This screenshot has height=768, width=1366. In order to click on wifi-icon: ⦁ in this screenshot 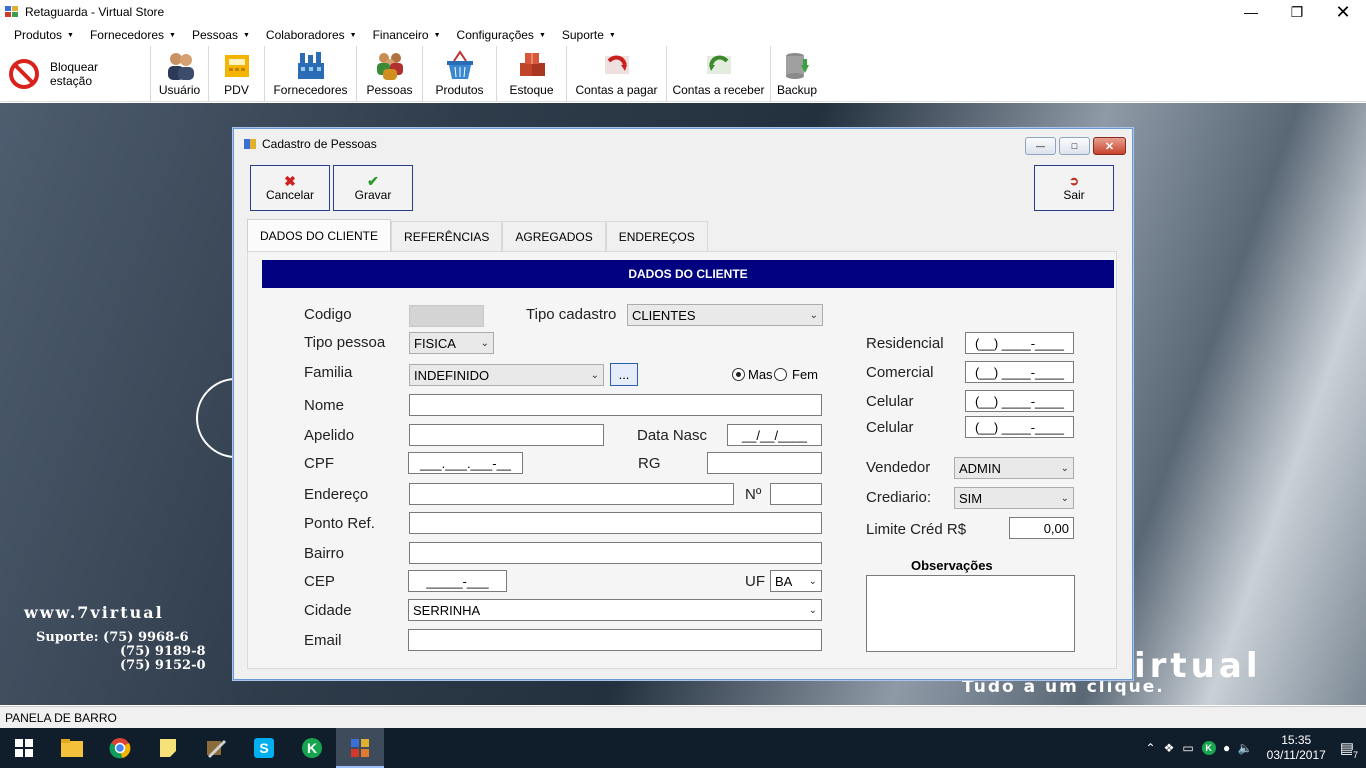, I will do `click(1227, 748)`.